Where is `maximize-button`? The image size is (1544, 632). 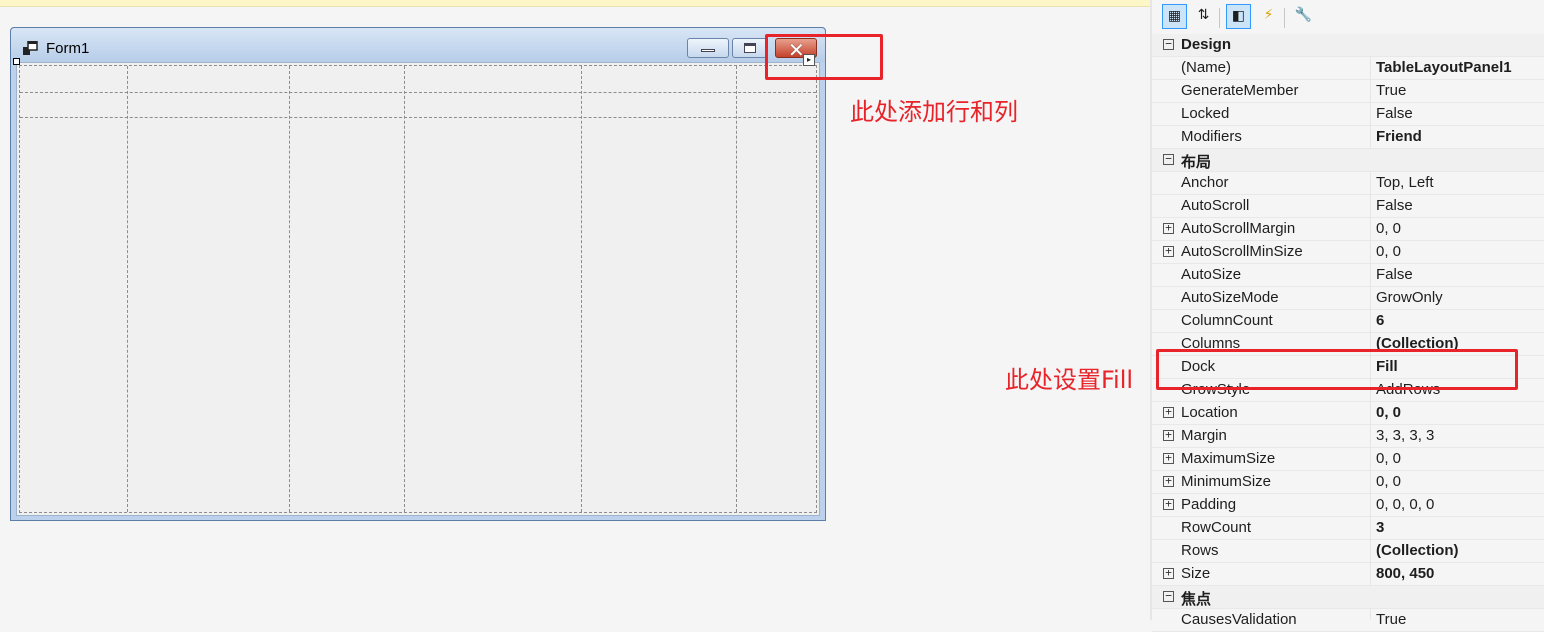
maximize-button is located at coordinates (750, 48).